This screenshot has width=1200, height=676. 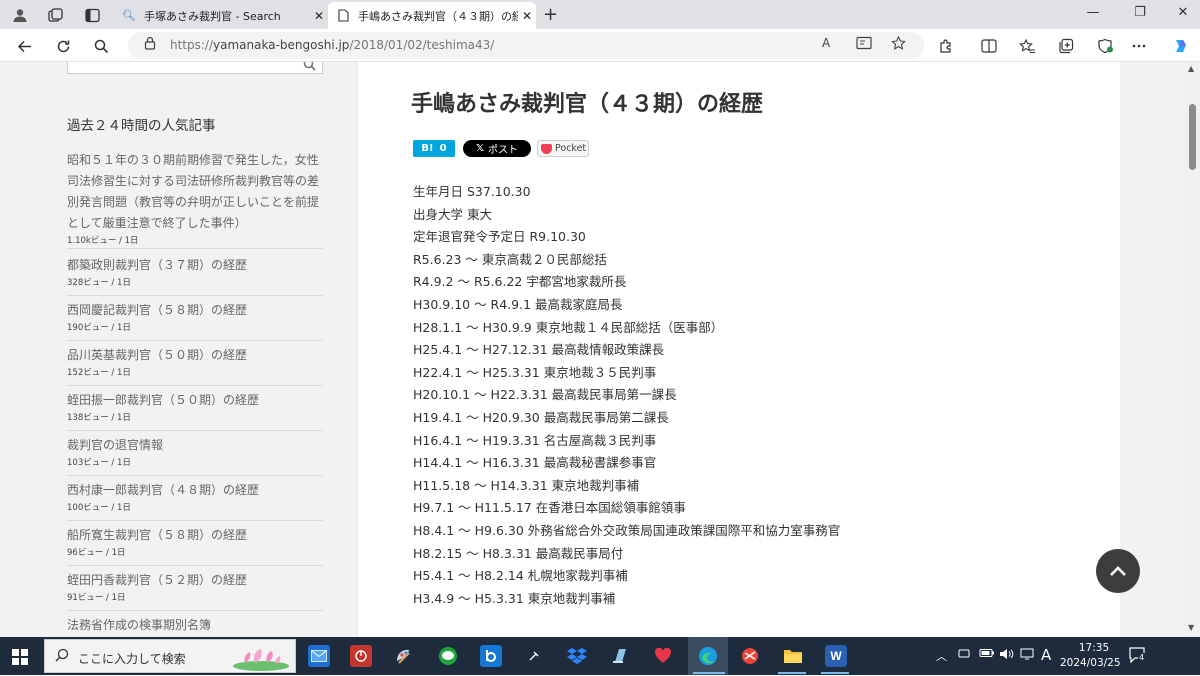 What do you see at coordinates (1142, 657) in the screenshot?
I see `notification-count: 4` at bounding box center [1142, 657].